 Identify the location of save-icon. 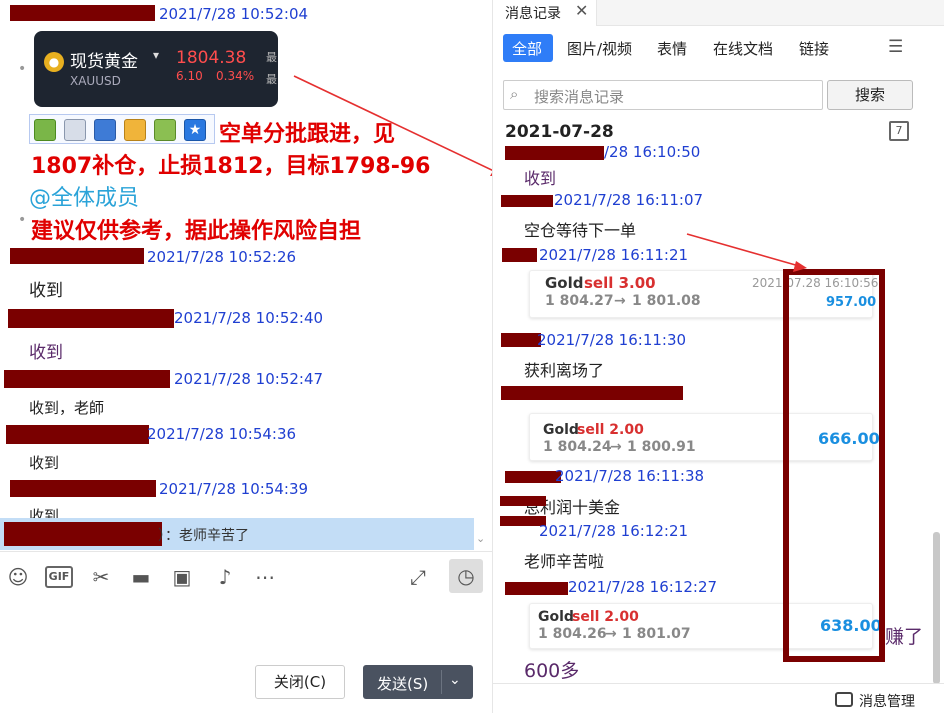
(75, 130).